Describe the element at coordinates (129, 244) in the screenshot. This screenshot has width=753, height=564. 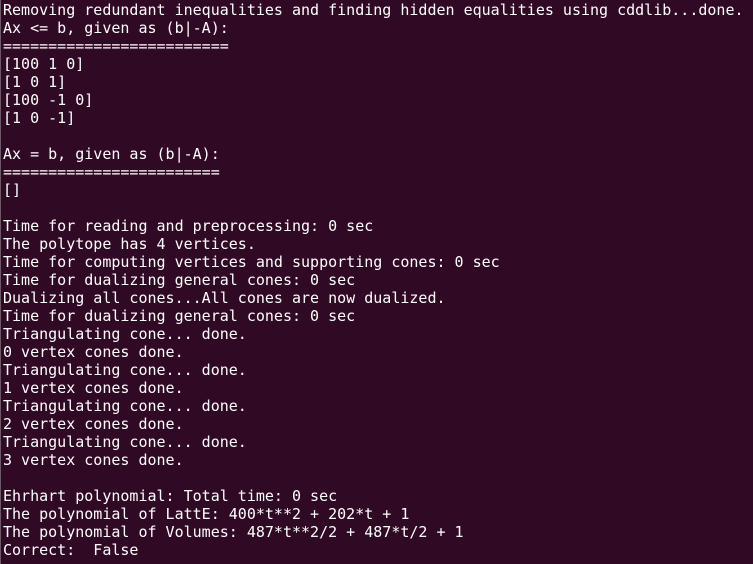
I see `terminal-line: The polytope has 4 vertices.` at that location.